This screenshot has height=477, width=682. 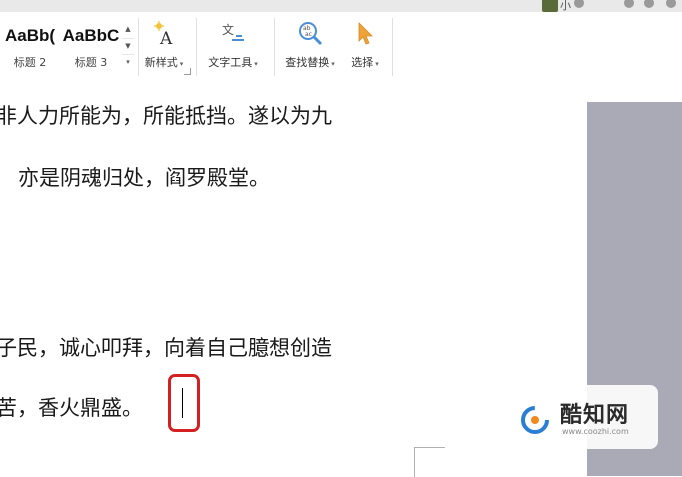 What do you see at coordinates (429, 462) in the screenshot?
I see `page-corner-mark` at bounding box center [429, 462].